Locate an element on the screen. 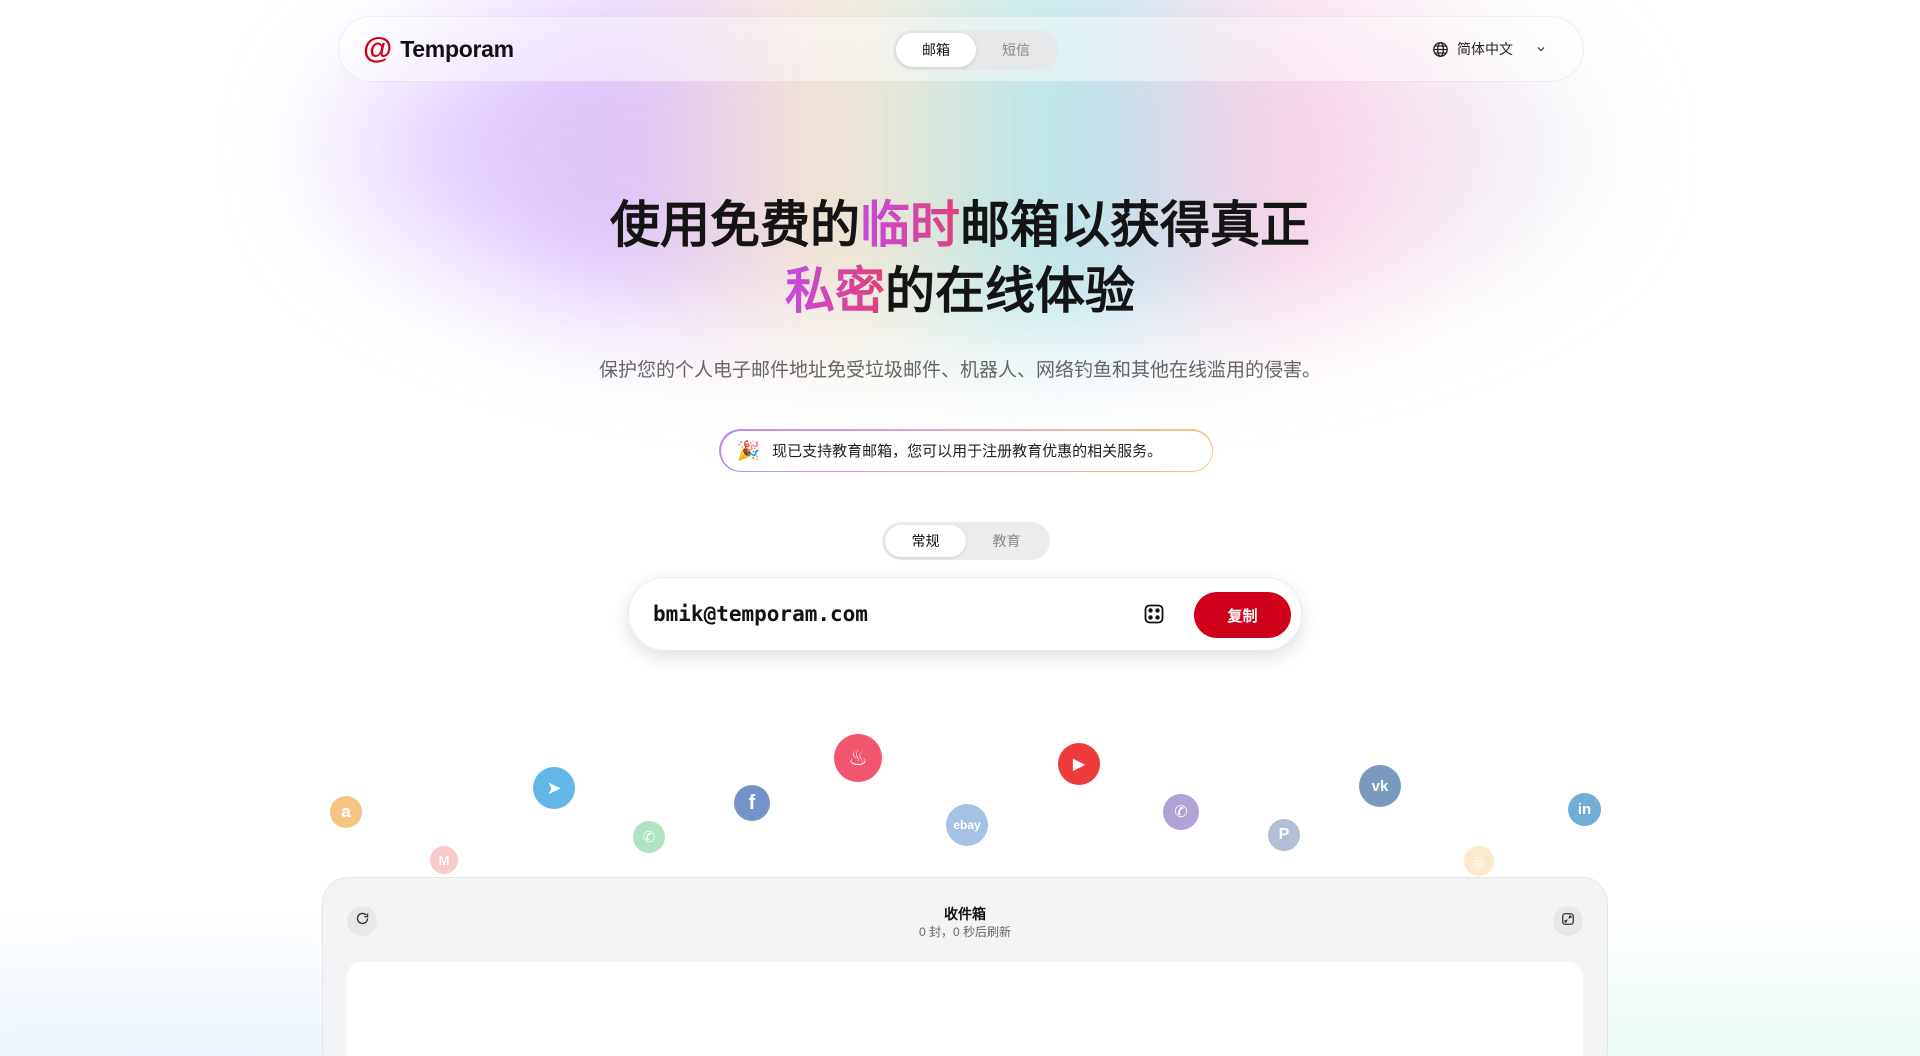  hero-subtitle: 保护您的个人电子邮件地址免受垃圾邮件、机器人、网络钓鱼和其他在线滥用的侵害。 is located at coordinates (959, 370).